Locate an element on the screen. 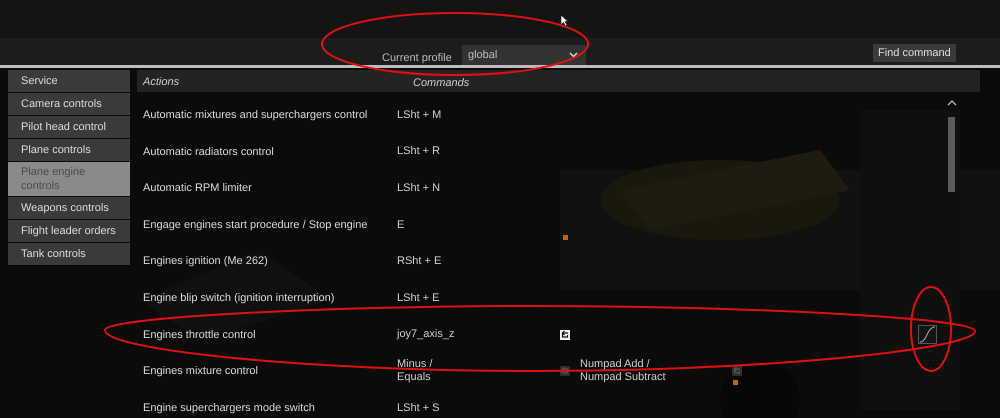  action-label: Engines mixture control is located at coordinates (200, 372).